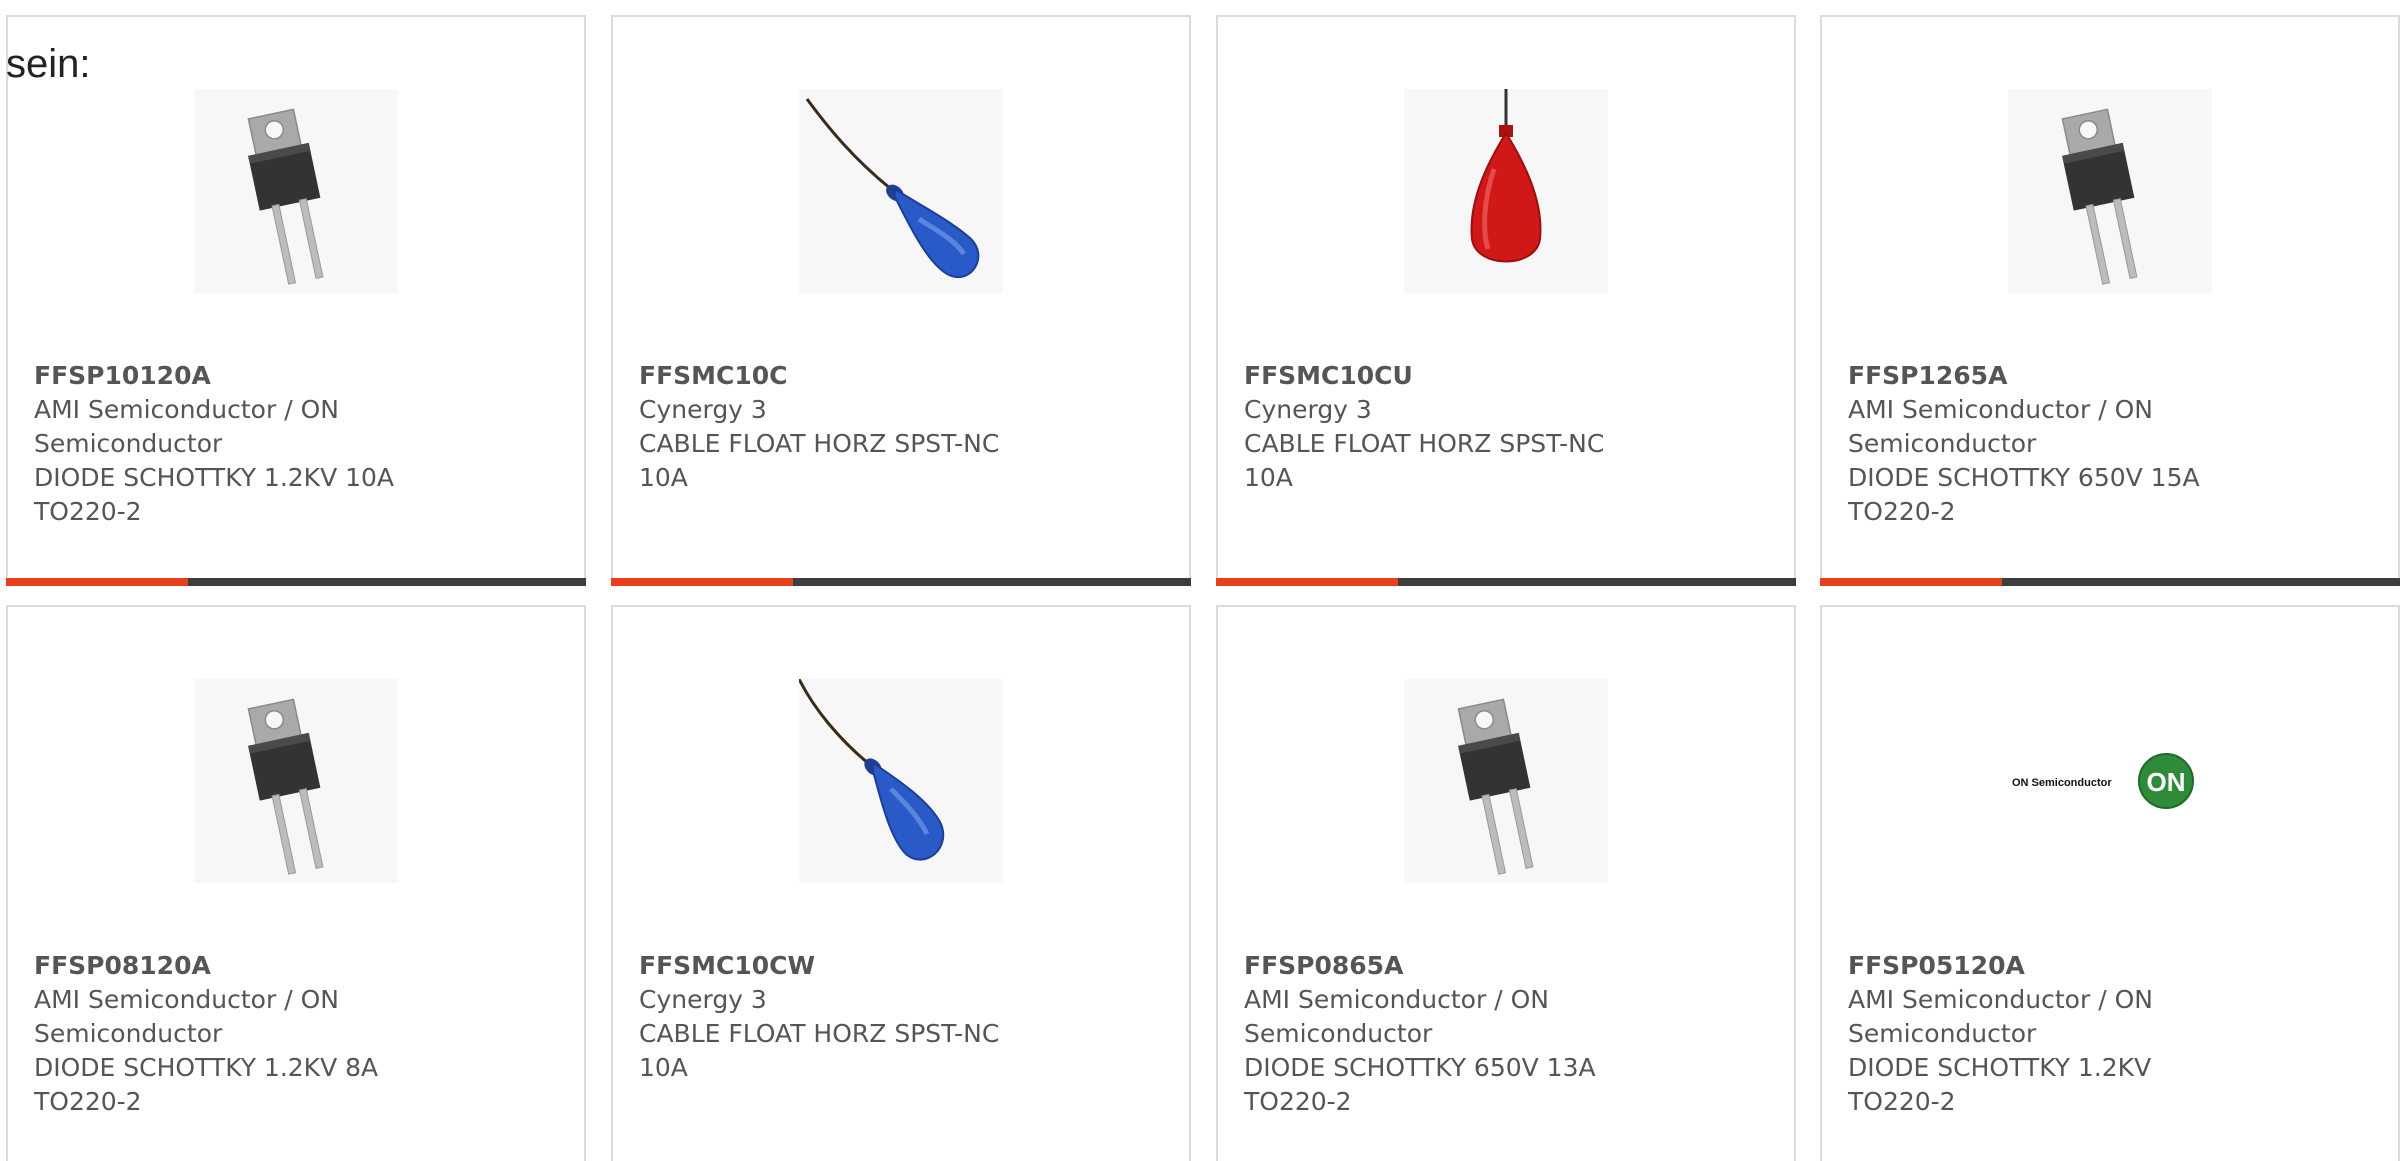  What do you see at coordinates (2048, 376) in the screenshot?
I see `part-number-link: FFSP1265A` at bounding box center [2048, 376].